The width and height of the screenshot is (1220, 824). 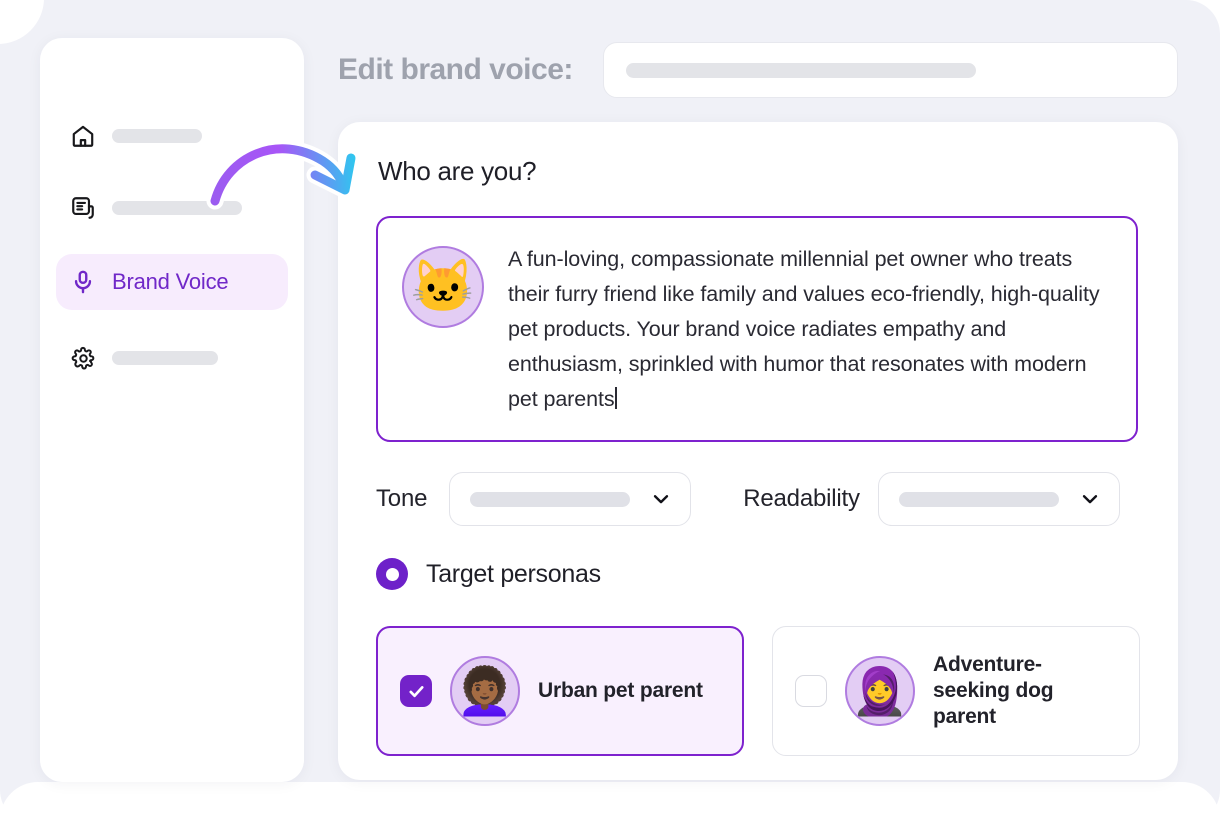 I want to click on persona-avatar-glyph: 🧕, so click(x=880, y=691).